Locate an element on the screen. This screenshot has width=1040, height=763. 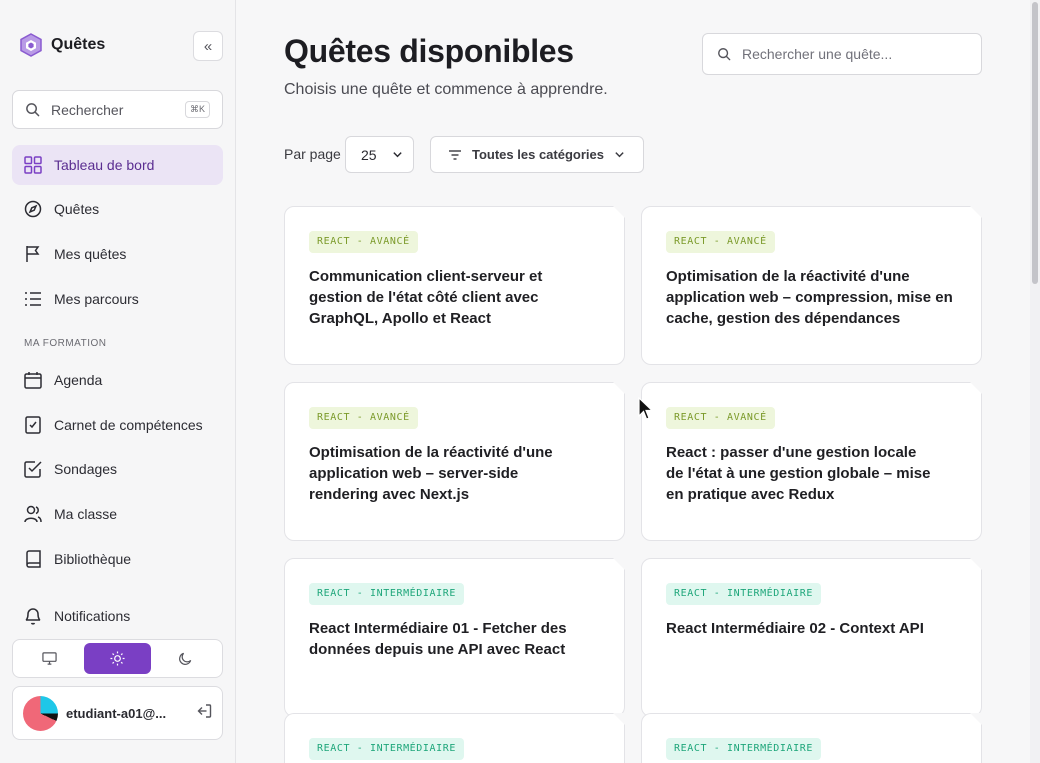
sidebar-item-label: Mes quêtes is located at coordinates (90, 254).